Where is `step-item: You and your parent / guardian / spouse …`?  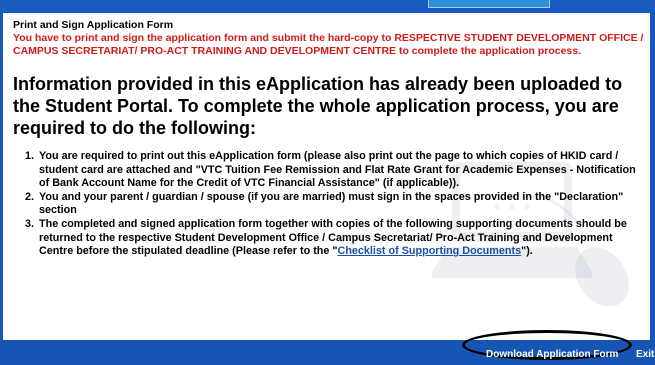 step-item: You and your parent / guardian / spouse … is located at coordinates (340, 204).